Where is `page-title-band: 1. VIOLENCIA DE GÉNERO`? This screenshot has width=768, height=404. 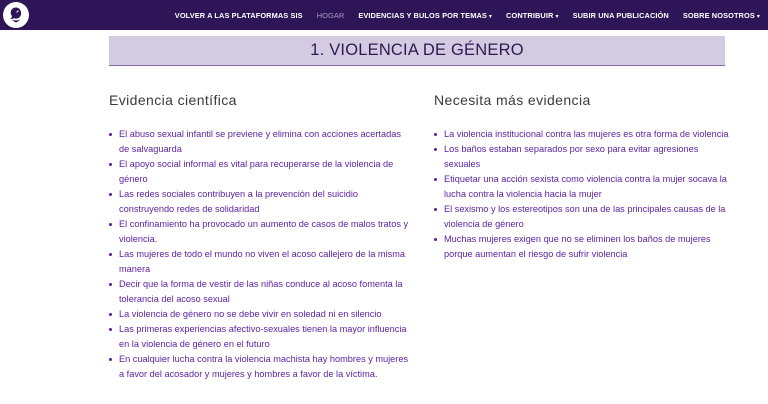 page-title-band: 1. VIOLENCIA DE GÉNERO is located at coordinates (417, 51).